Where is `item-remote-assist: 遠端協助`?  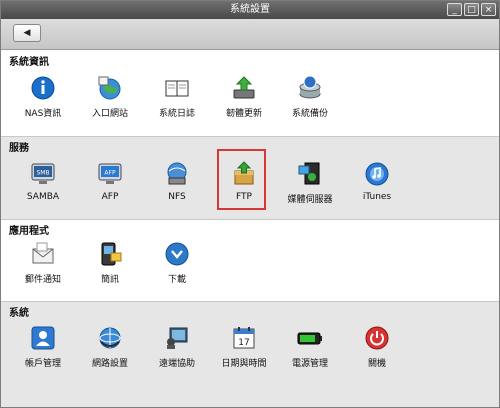
item-remote-assist: 遠端協助 is located at coordinates (177, 347).